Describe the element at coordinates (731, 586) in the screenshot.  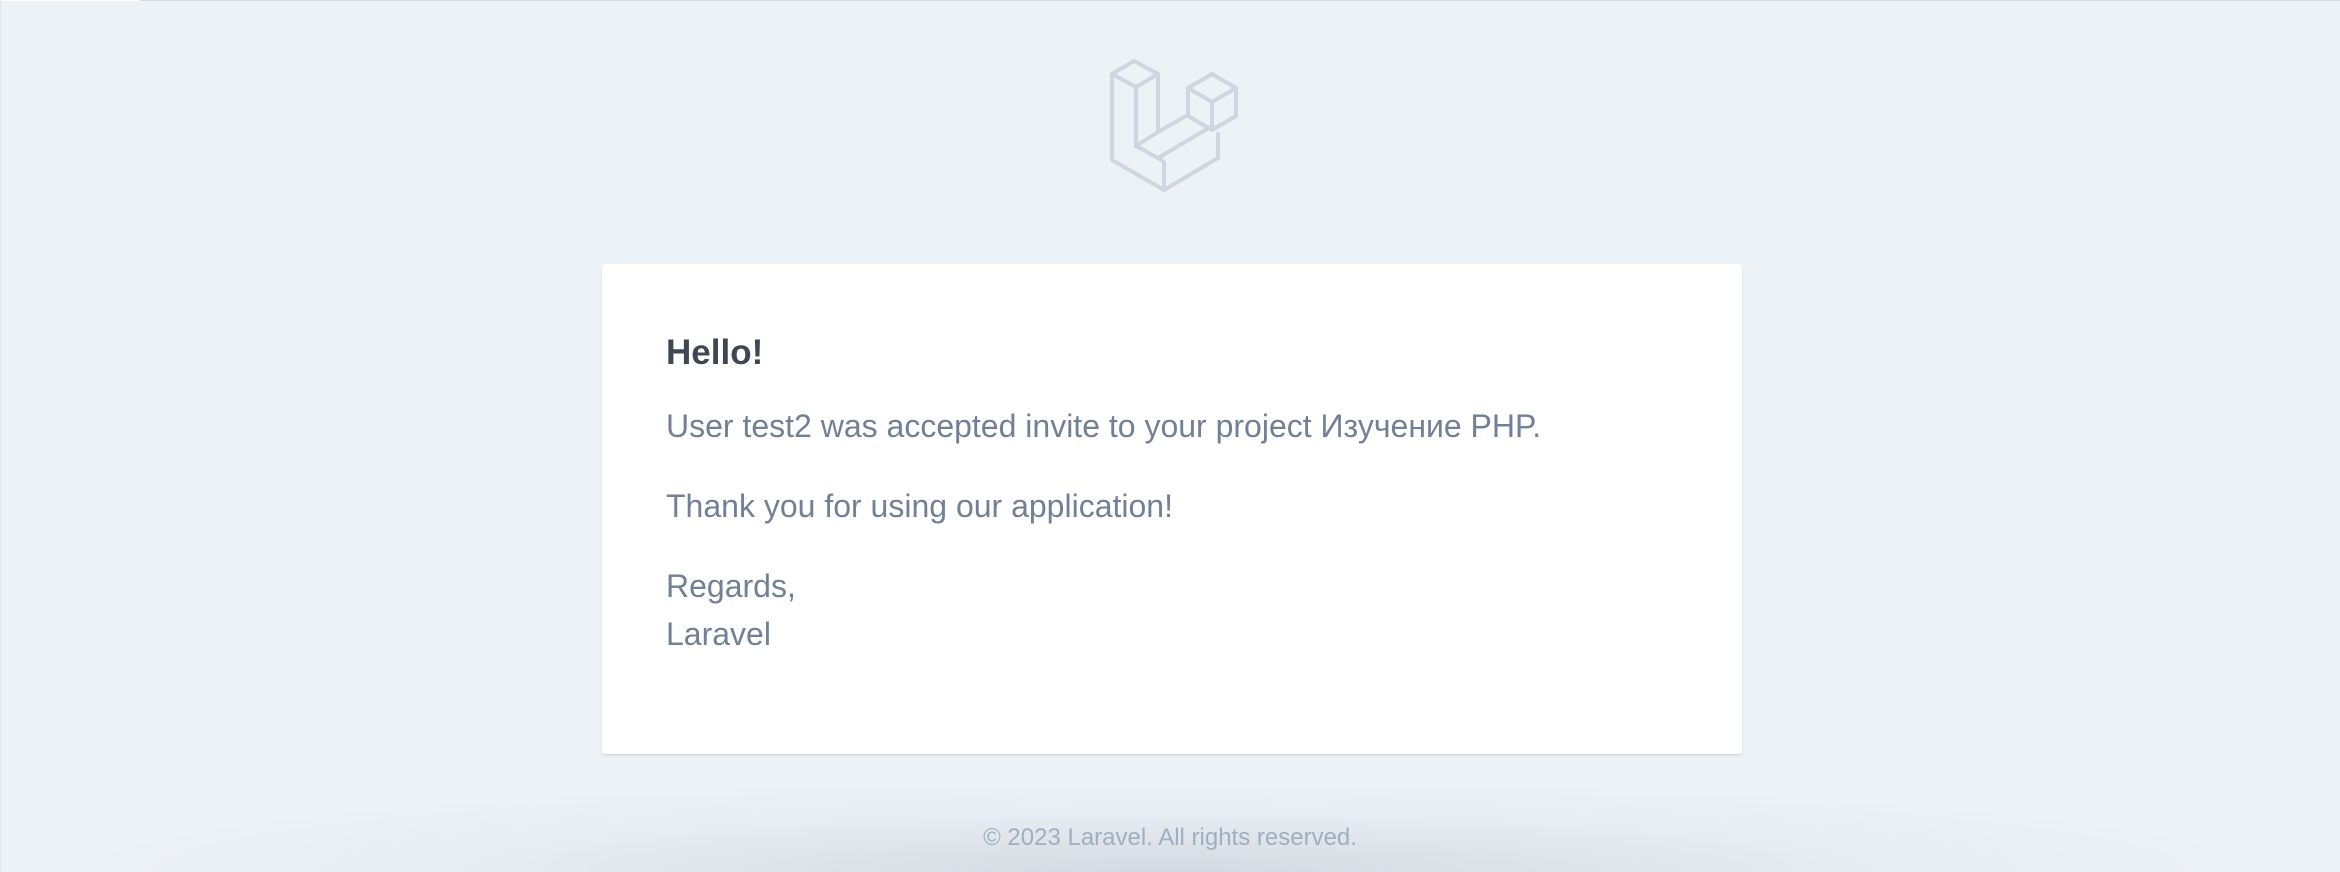
I see `salutation-text: Regards,` at that location.